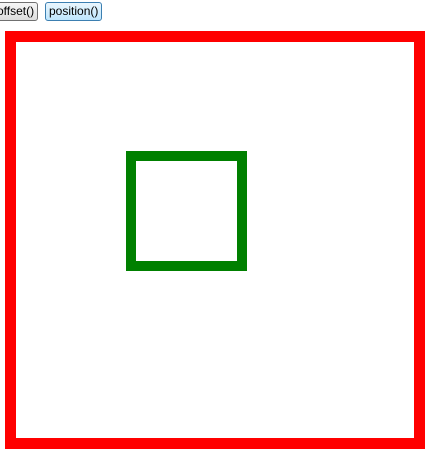 This screenshot has height=455, width=431. I want to click on position-button: position(), so click(74, 11).